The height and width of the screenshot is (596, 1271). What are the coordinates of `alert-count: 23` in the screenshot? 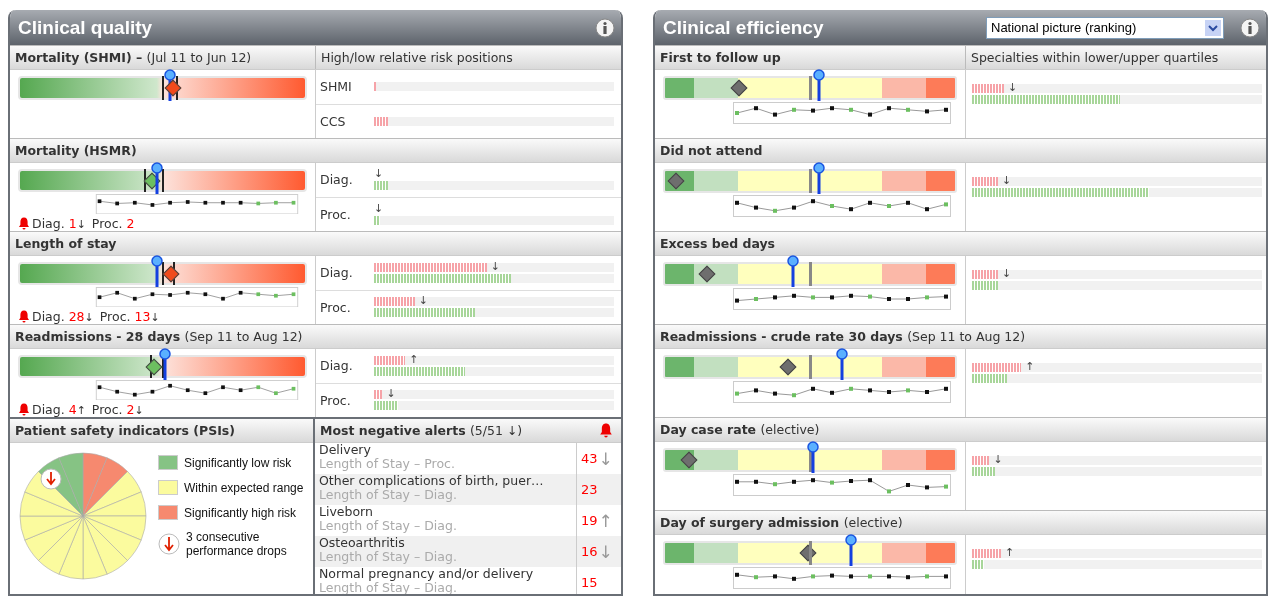 It's located at (589, 489).